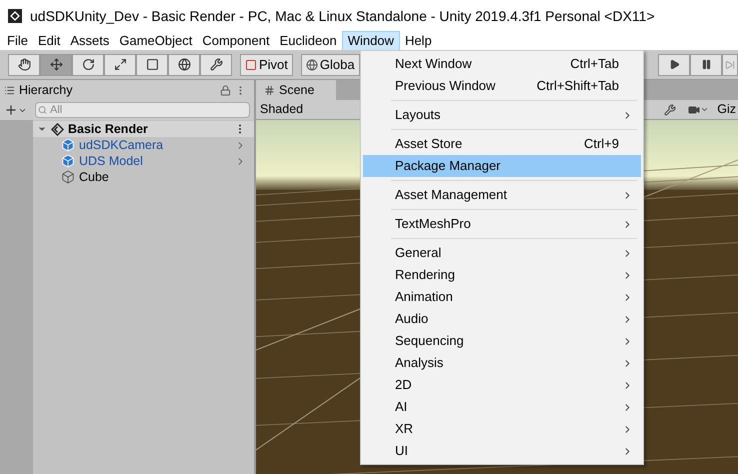 This screenshot has width=738, height=474. I want to click on menu-item: Window, so click(371, 41).